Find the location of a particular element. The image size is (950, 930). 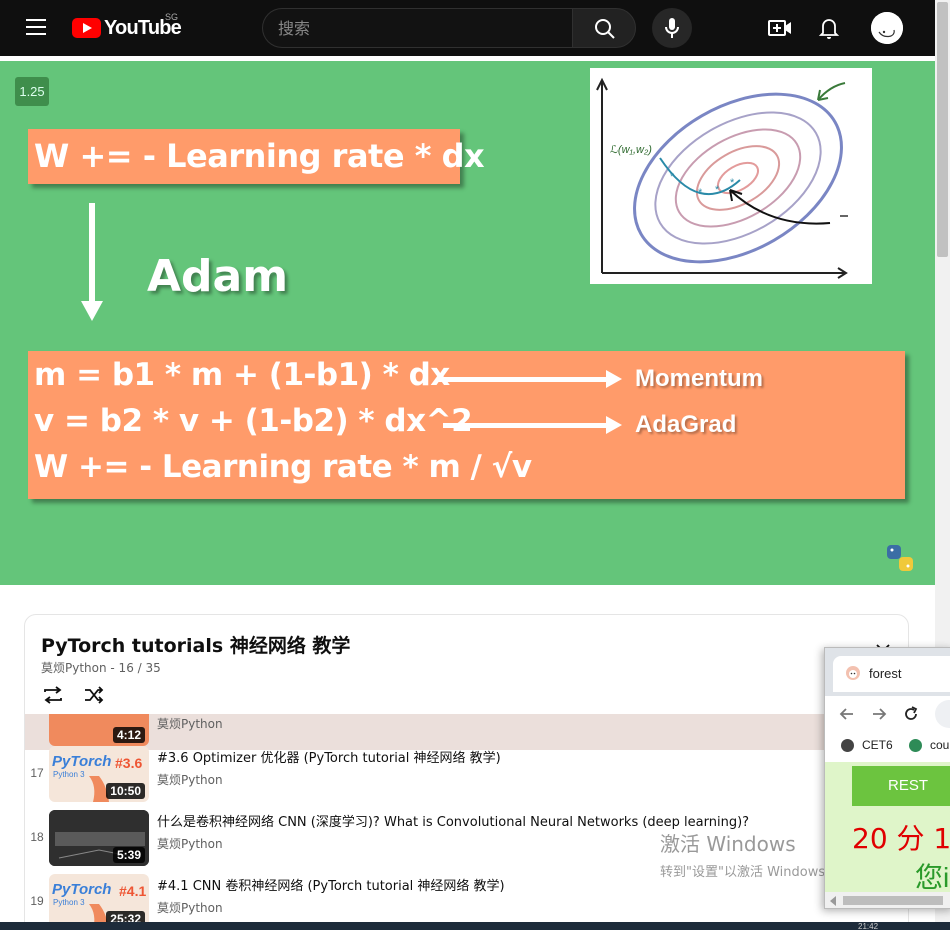

avatar-icon is located at coordinates (887, 28).